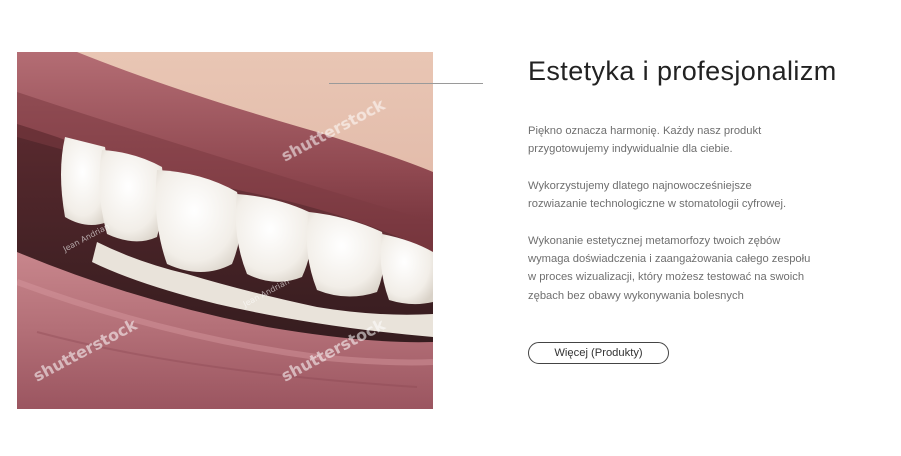 Image resolution: width=901 pixels, height=456 pixels. What do you see at coordinates (406, 83) in the screenshot?
I see `title-divider` at bounding box center [406, 83].